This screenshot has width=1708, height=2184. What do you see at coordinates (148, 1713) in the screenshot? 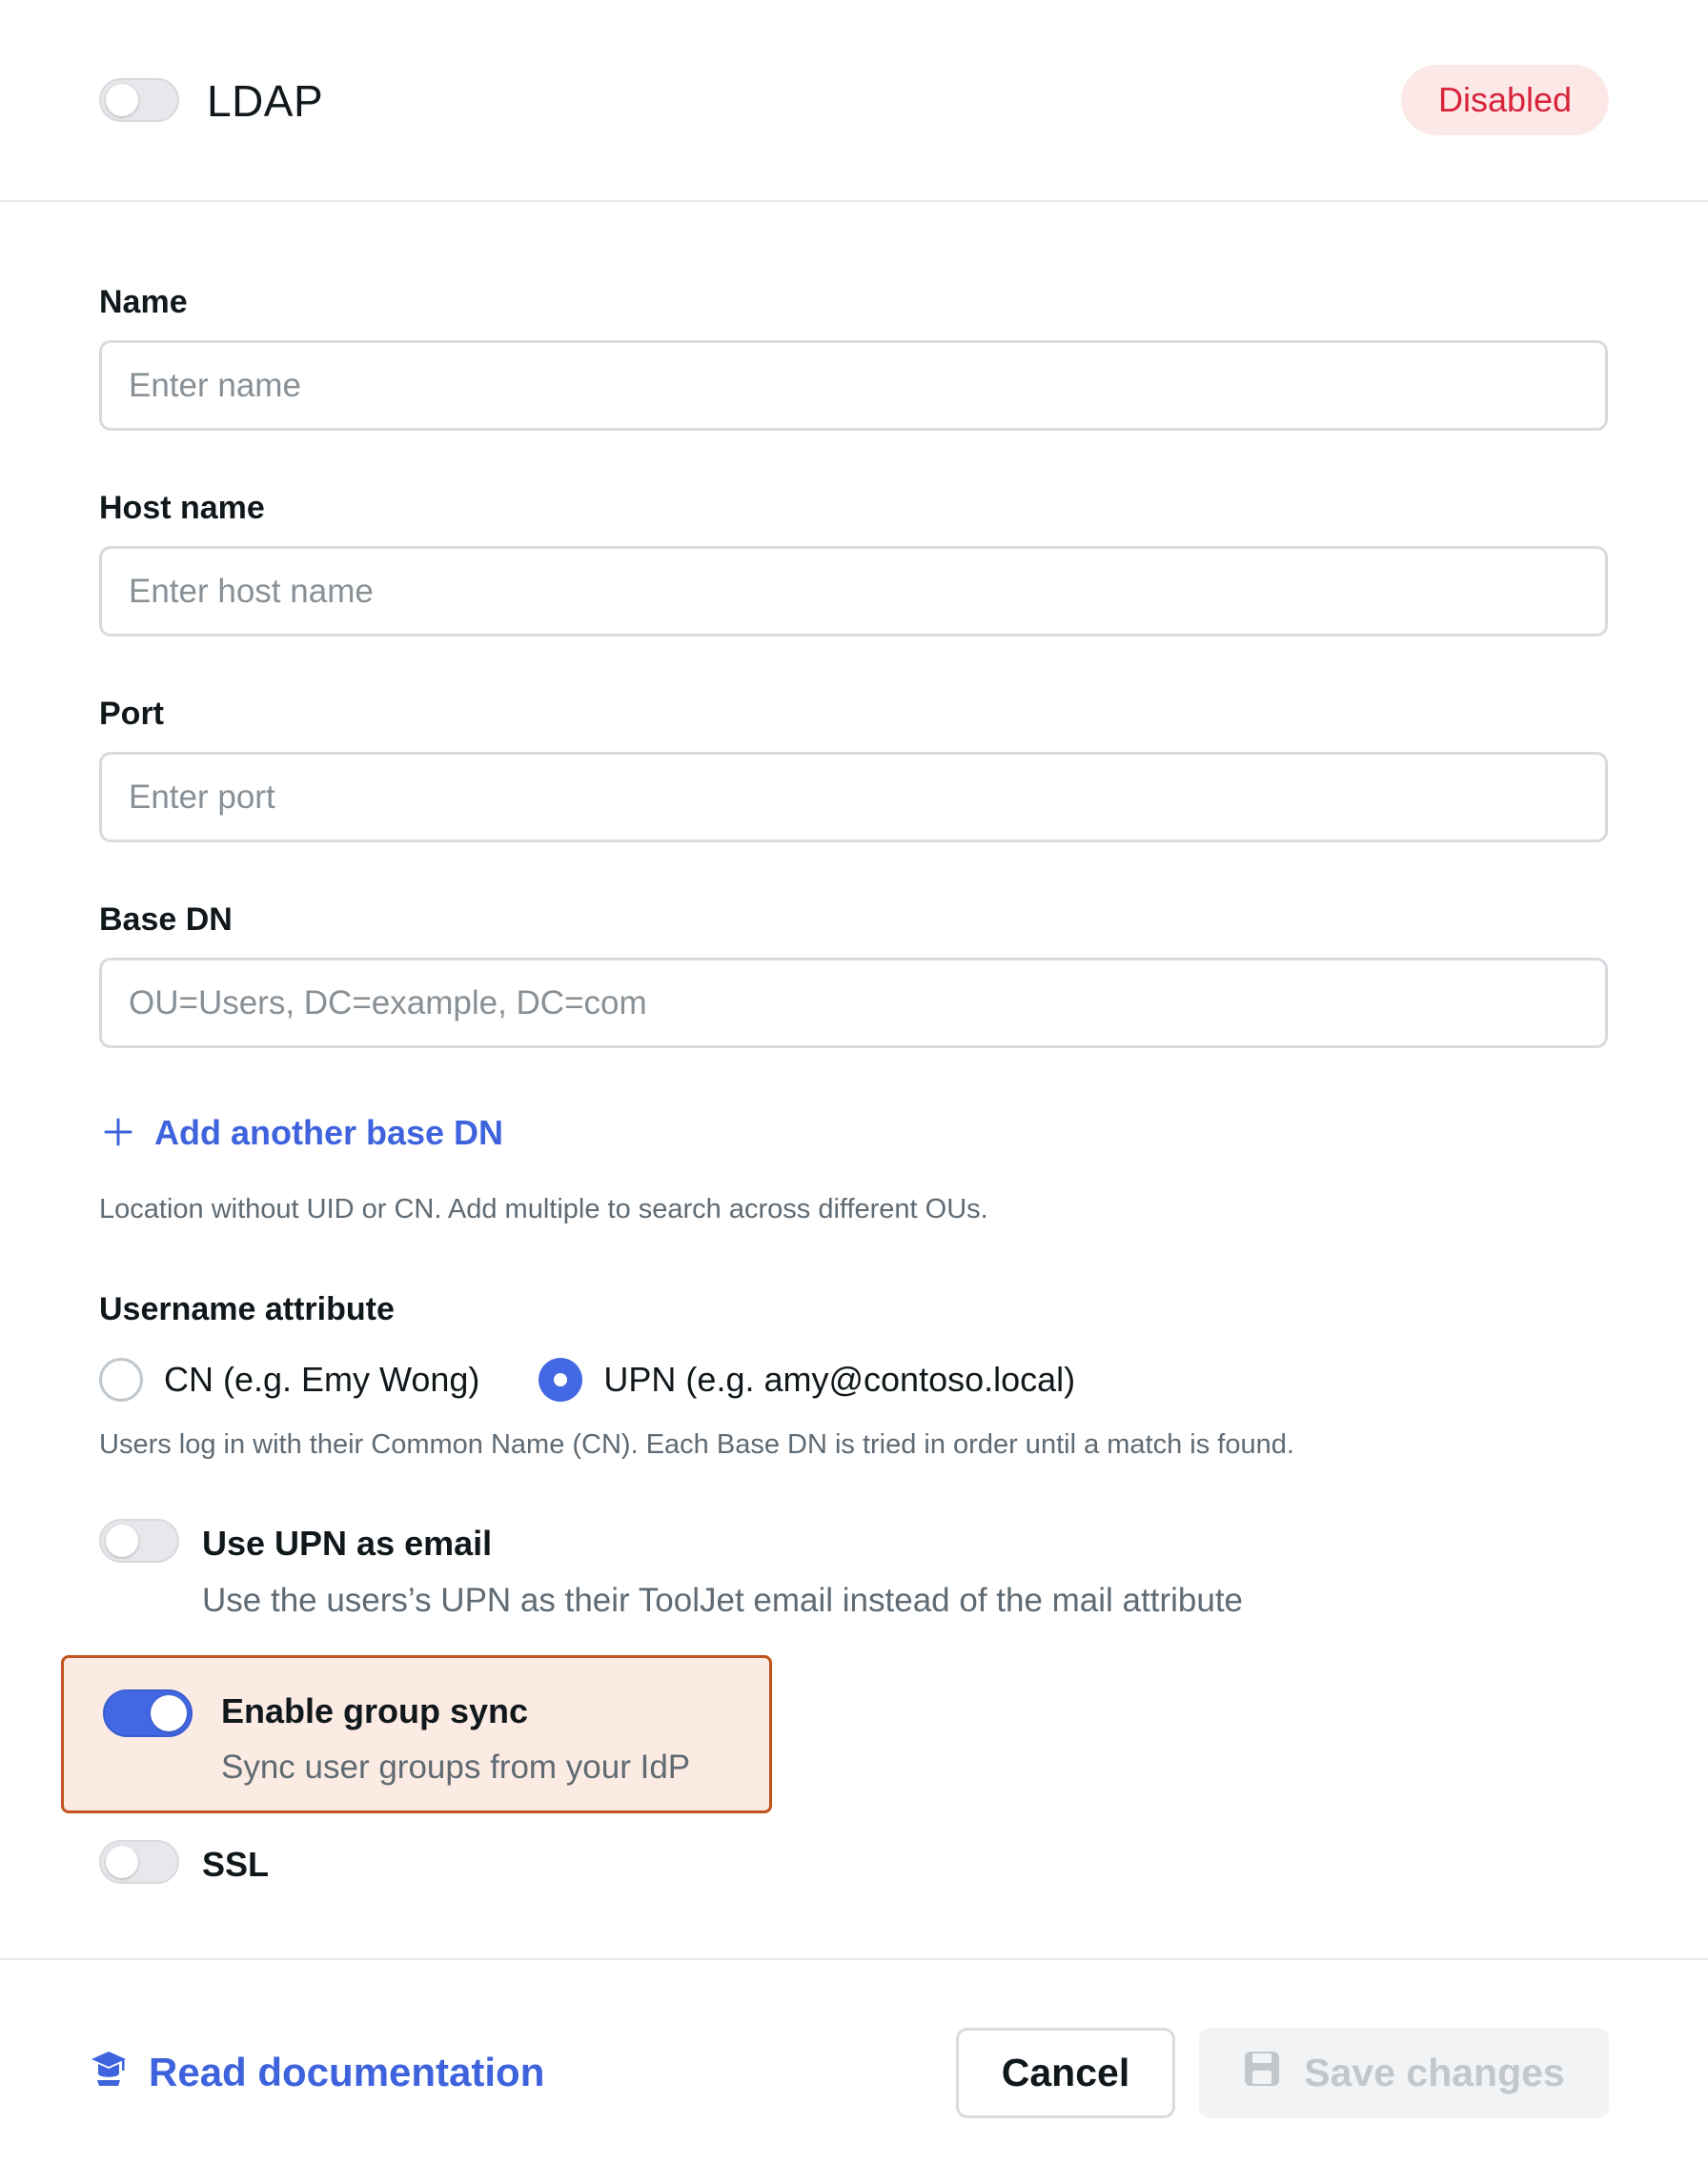
I see `group-sync-toggle` at bounding box center [148, 1713].